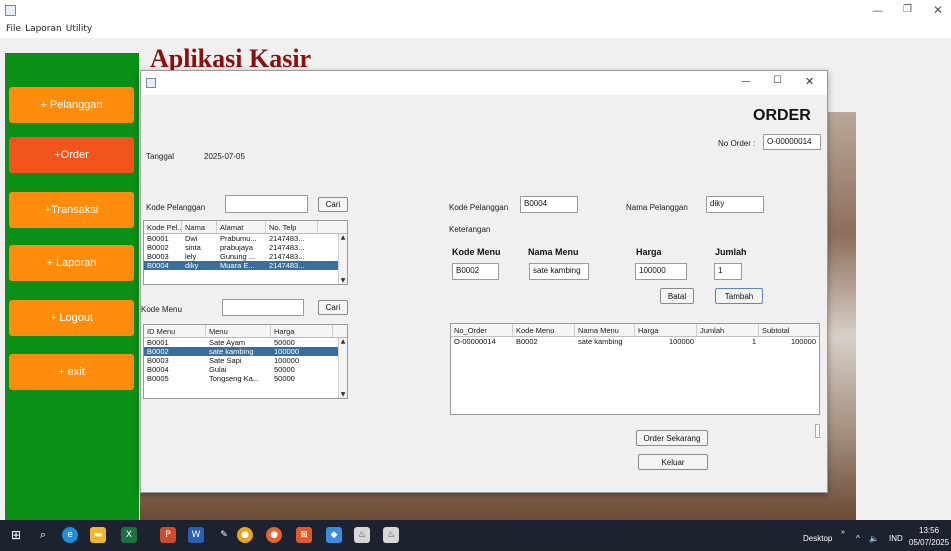  Describe the element at coordinates (241, 227) in the screenshot. I see `column-header: Alamat` at that location.